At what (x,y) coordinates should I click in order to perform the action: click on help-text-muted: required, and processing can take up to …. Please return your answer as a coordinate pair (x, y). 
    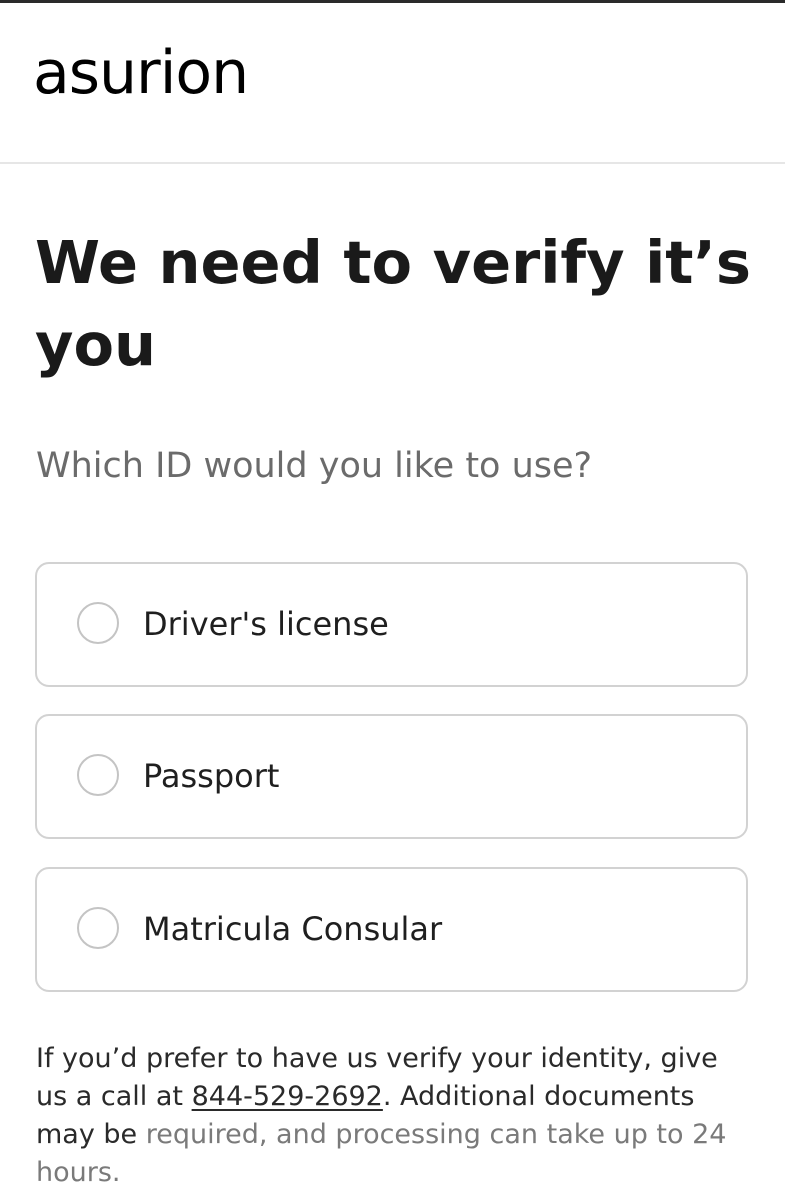
    Looking at the image, I should click on (381, 1153).